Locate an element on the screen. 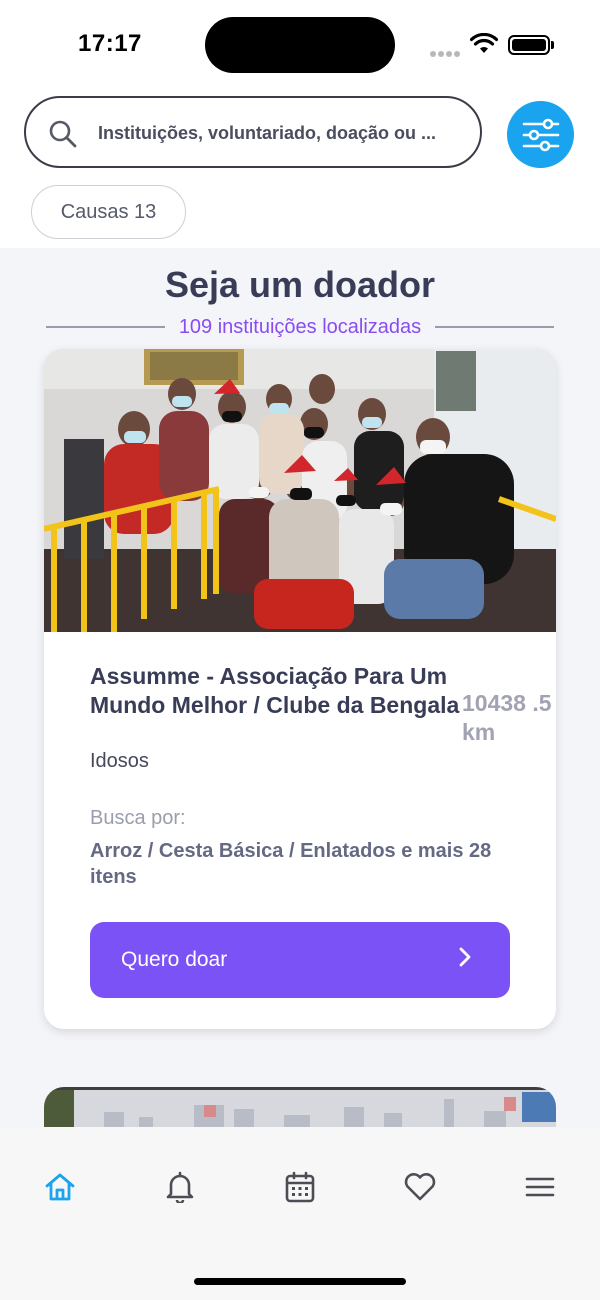 Image resolution: width=600 pixels, height=1300 pixels. header: Causas 13 is located at coordinates (300, 168).